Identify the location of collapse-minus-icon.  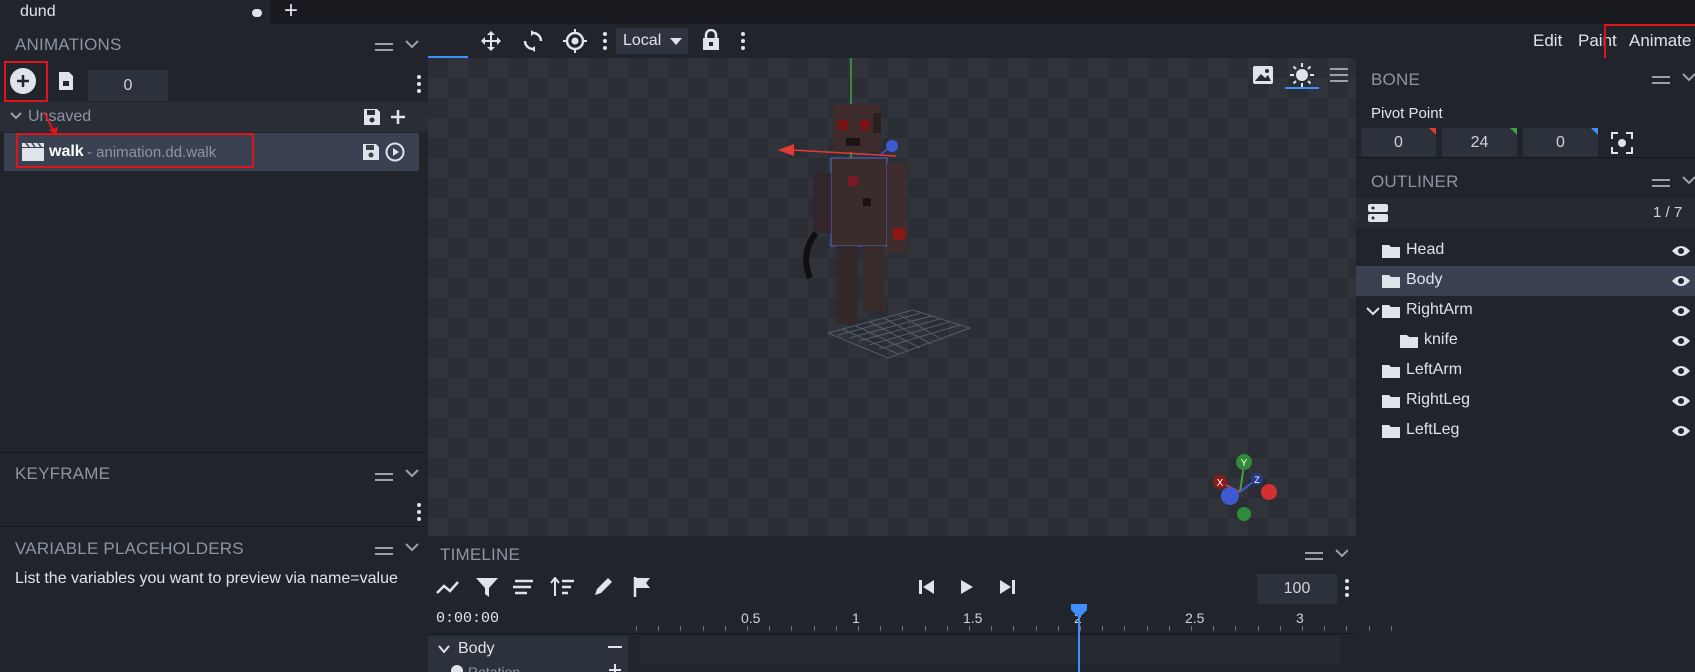
(615, 647).